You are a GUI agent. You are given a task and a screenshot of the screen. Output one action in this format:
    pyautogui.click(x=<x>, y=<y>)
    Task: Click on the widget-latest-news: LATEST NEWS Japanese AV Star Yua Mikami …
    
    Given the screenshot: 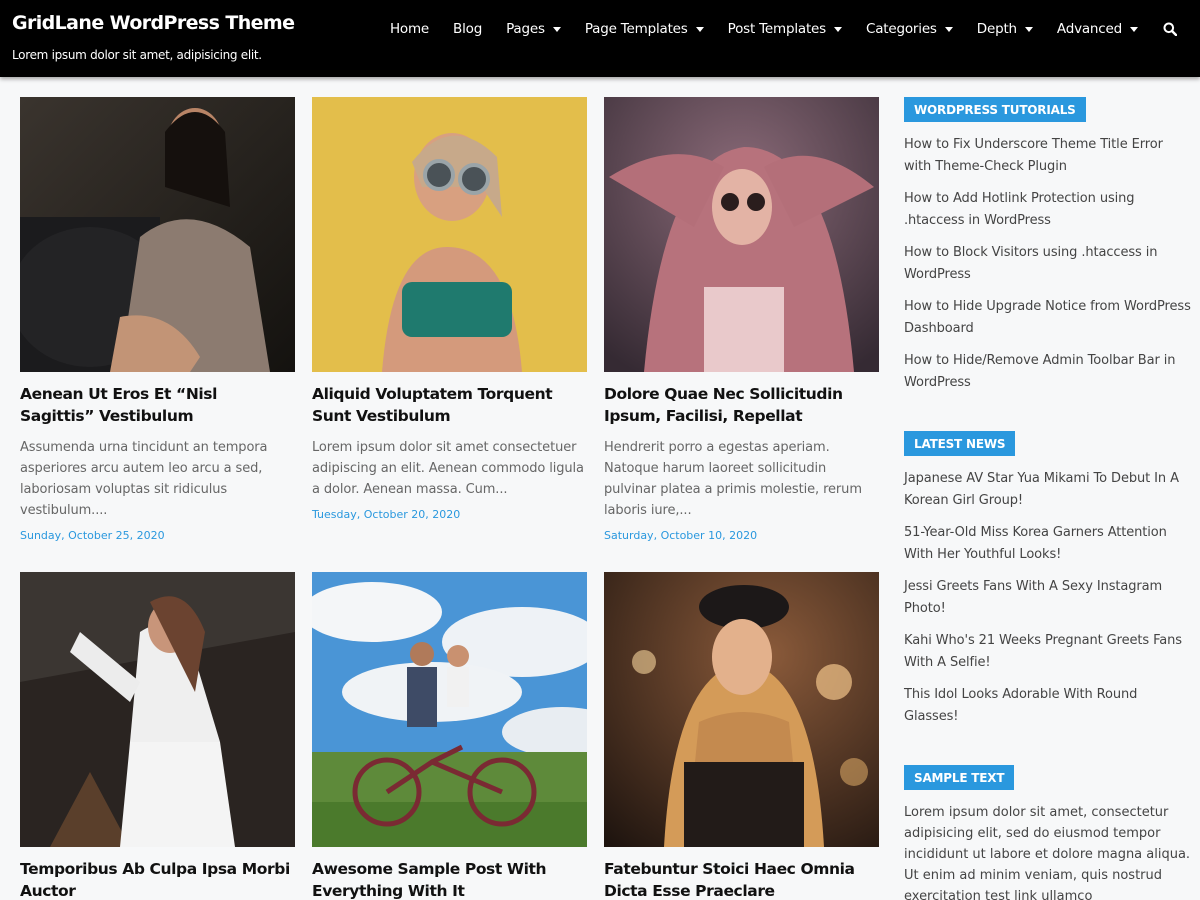 What is the action you would take?
    pyautogui.click(x=1049, y=579)
    